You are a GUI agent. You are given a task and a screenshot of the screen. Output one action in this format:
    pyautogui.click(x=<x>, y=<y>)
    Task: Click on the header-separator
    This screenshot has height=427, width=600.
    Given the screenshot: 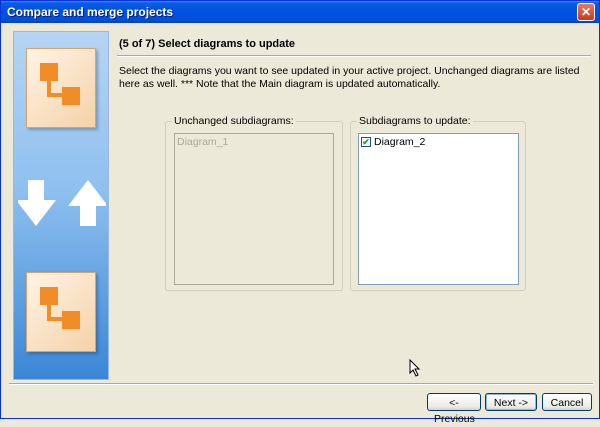 What is the action you would take?
    pyautogui.click(x=354, y=56)
    